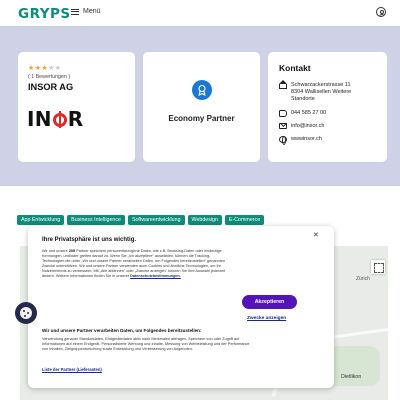 Image resolution: width=400 pixels, height=400 pixels. Describe the element at coordinates (204, 220) in the screenshot. I see `service-tag: Webdesign` at that location.